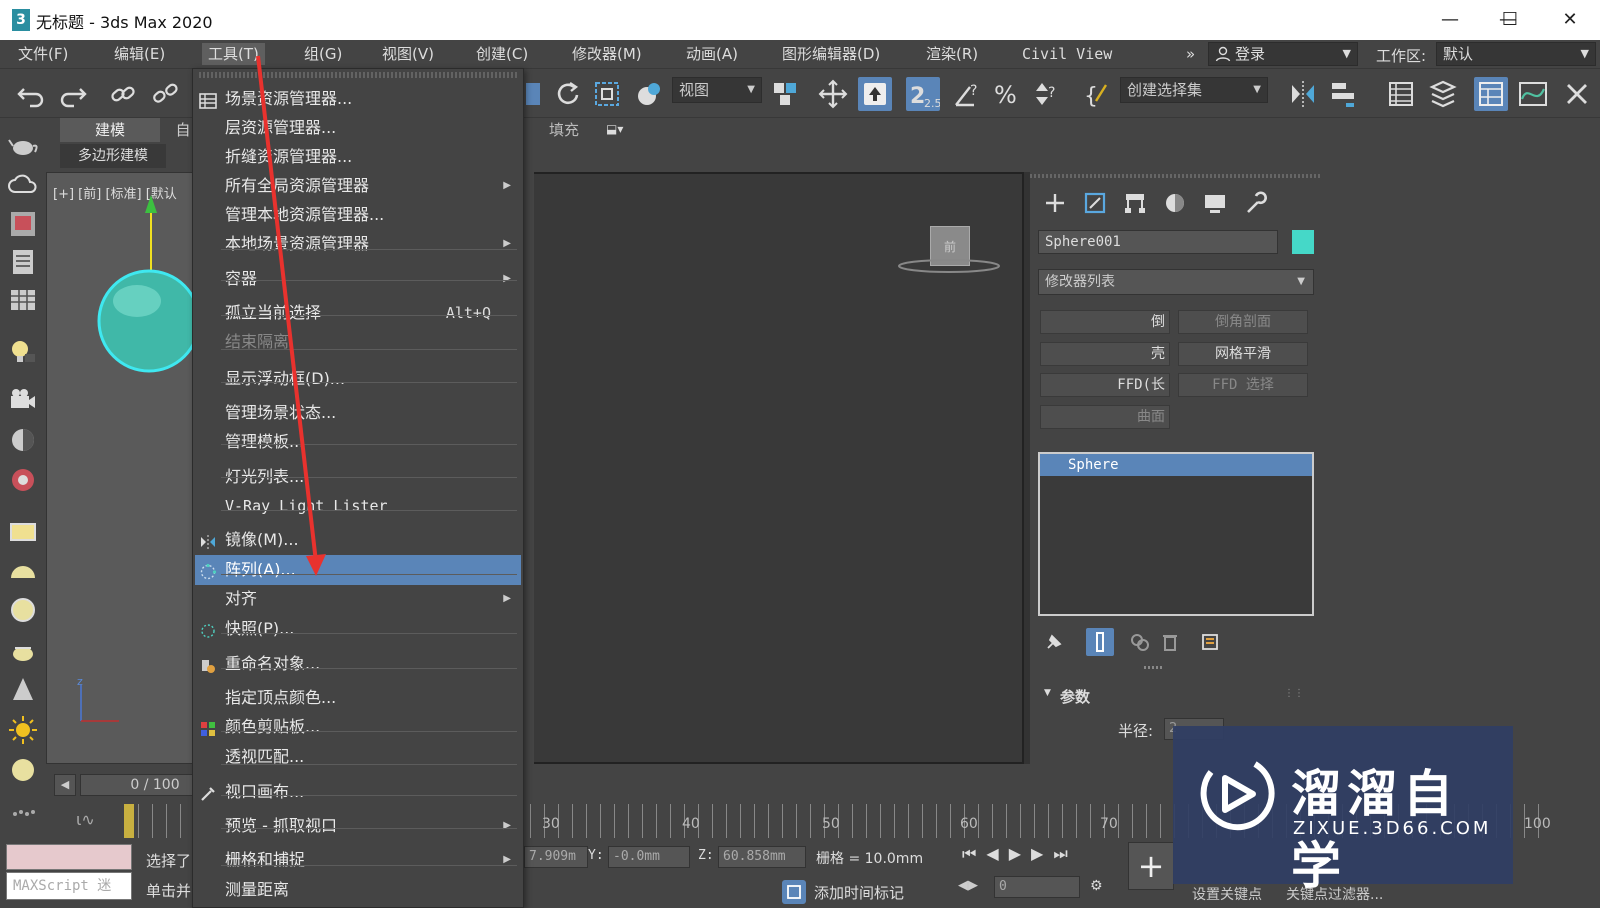  What do you see at coordinates (1237, 796) in the screenshot?
I see `play-logo-icon` at bounding box center [1237, 796].